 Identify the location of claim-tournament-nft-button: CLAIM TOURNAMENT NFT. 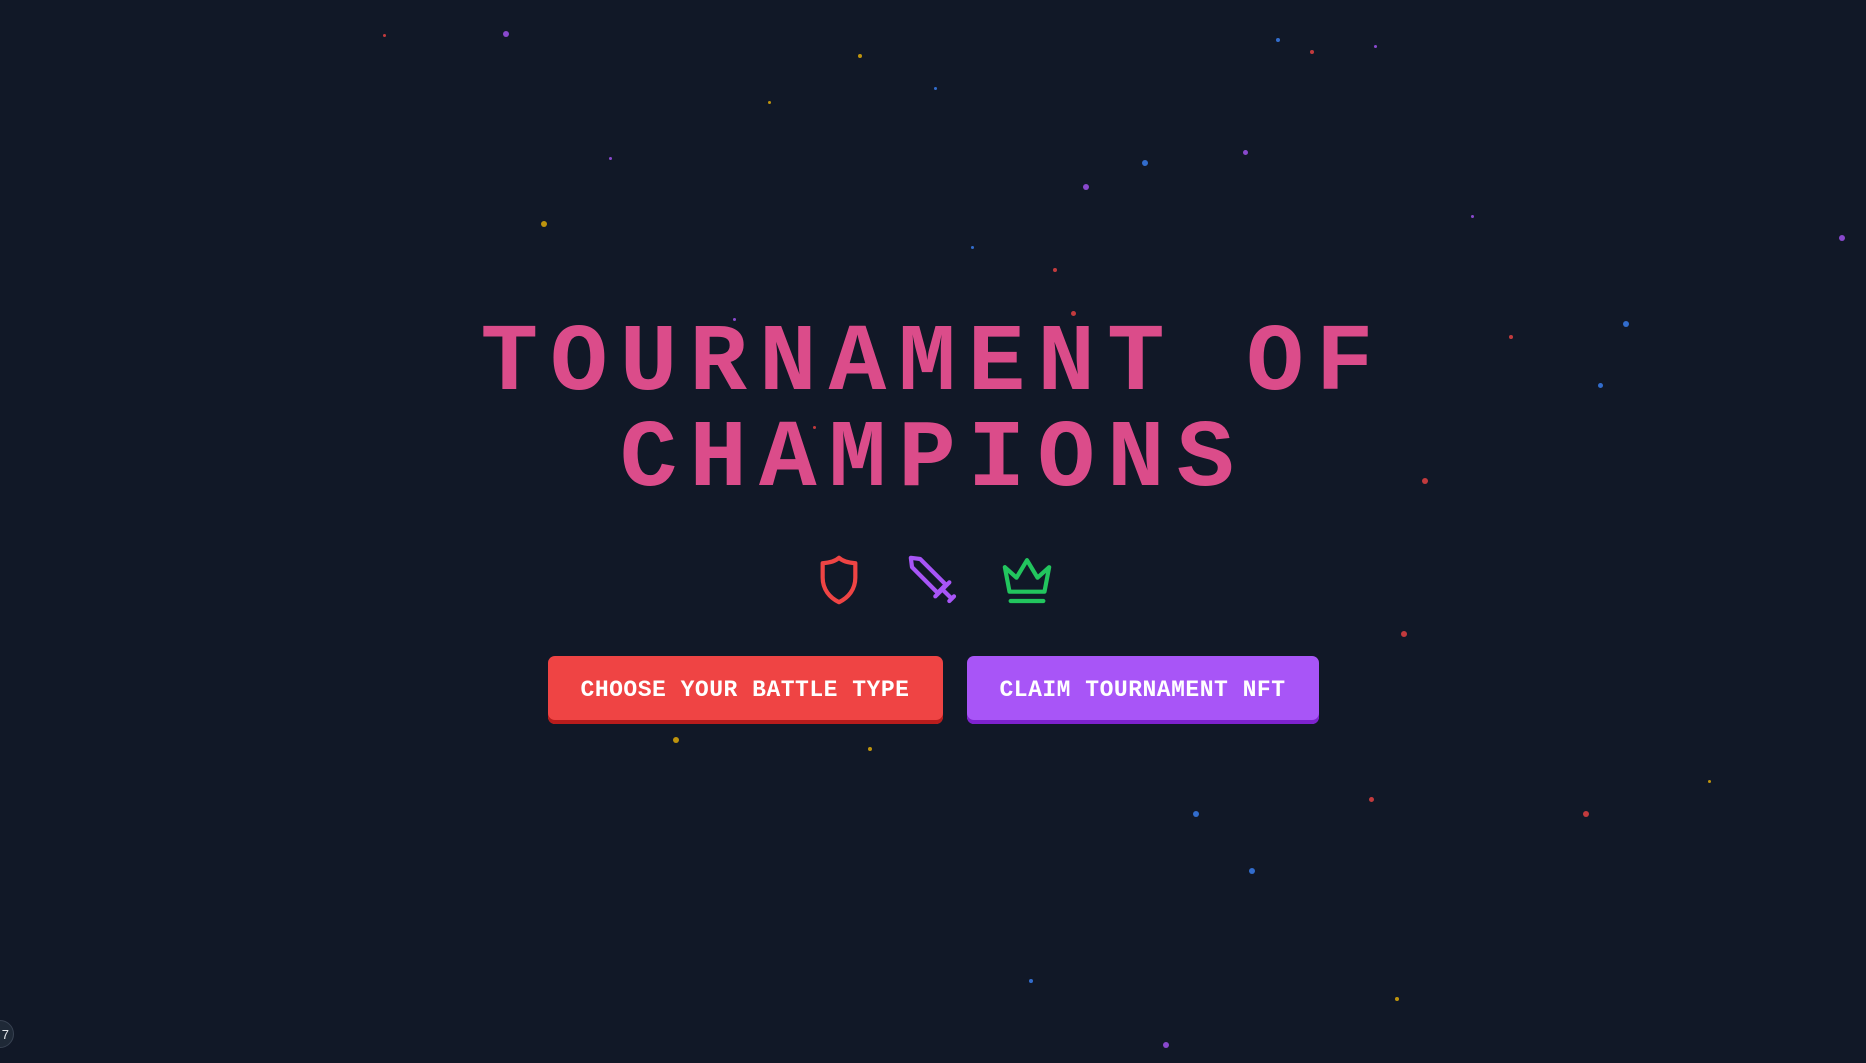
(1142, 690).